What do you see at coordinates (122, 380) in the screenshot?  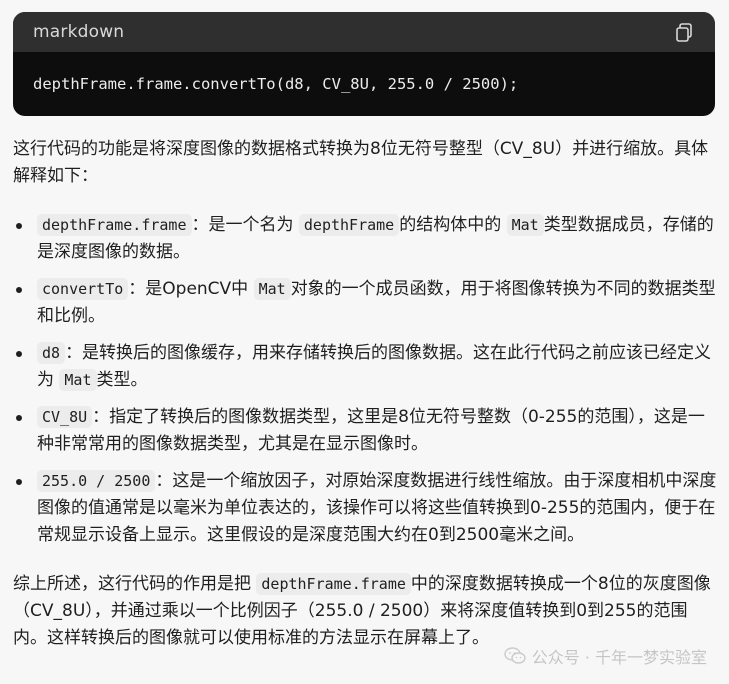 I see `list-item-text: 类型。` at bounding box center [122, 380].